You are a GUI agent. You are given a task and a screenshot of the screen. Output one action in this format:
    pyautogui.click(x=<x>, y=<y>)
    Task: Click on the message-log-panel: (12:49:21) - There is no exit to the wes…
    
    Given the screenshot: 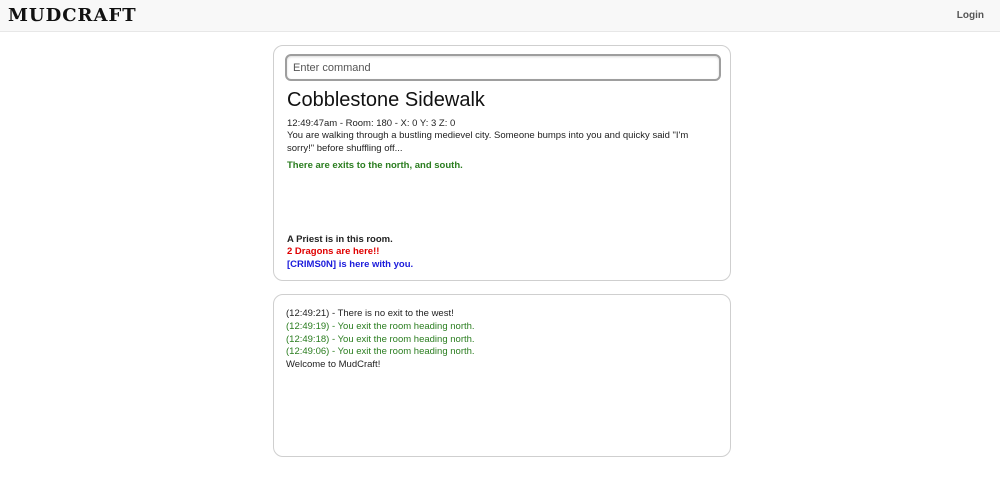 What is the action you would take?
    pyautogui.click(x=502, y=375)
    